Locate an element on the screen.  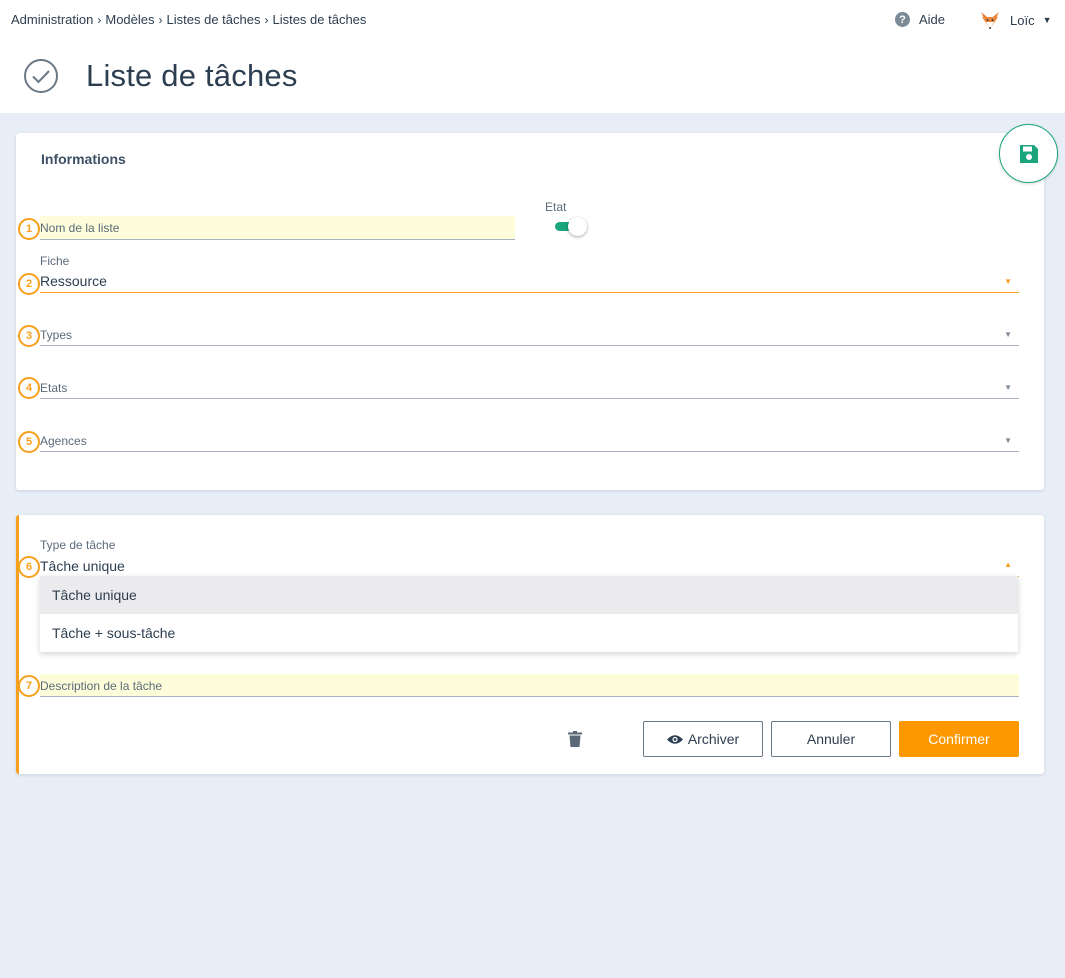
cancel-label: Annuler is located at coordinates (831, 739).